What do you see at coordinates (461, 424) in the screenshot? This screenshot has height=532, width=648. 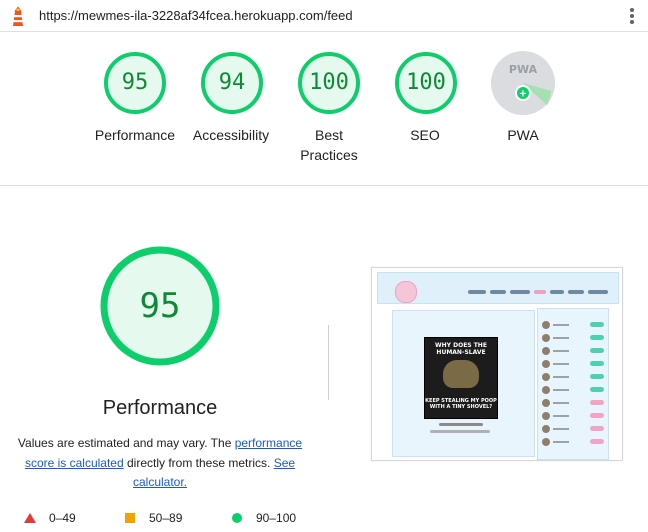 I see `screenshot-caption` at bounding box center [461, 424].